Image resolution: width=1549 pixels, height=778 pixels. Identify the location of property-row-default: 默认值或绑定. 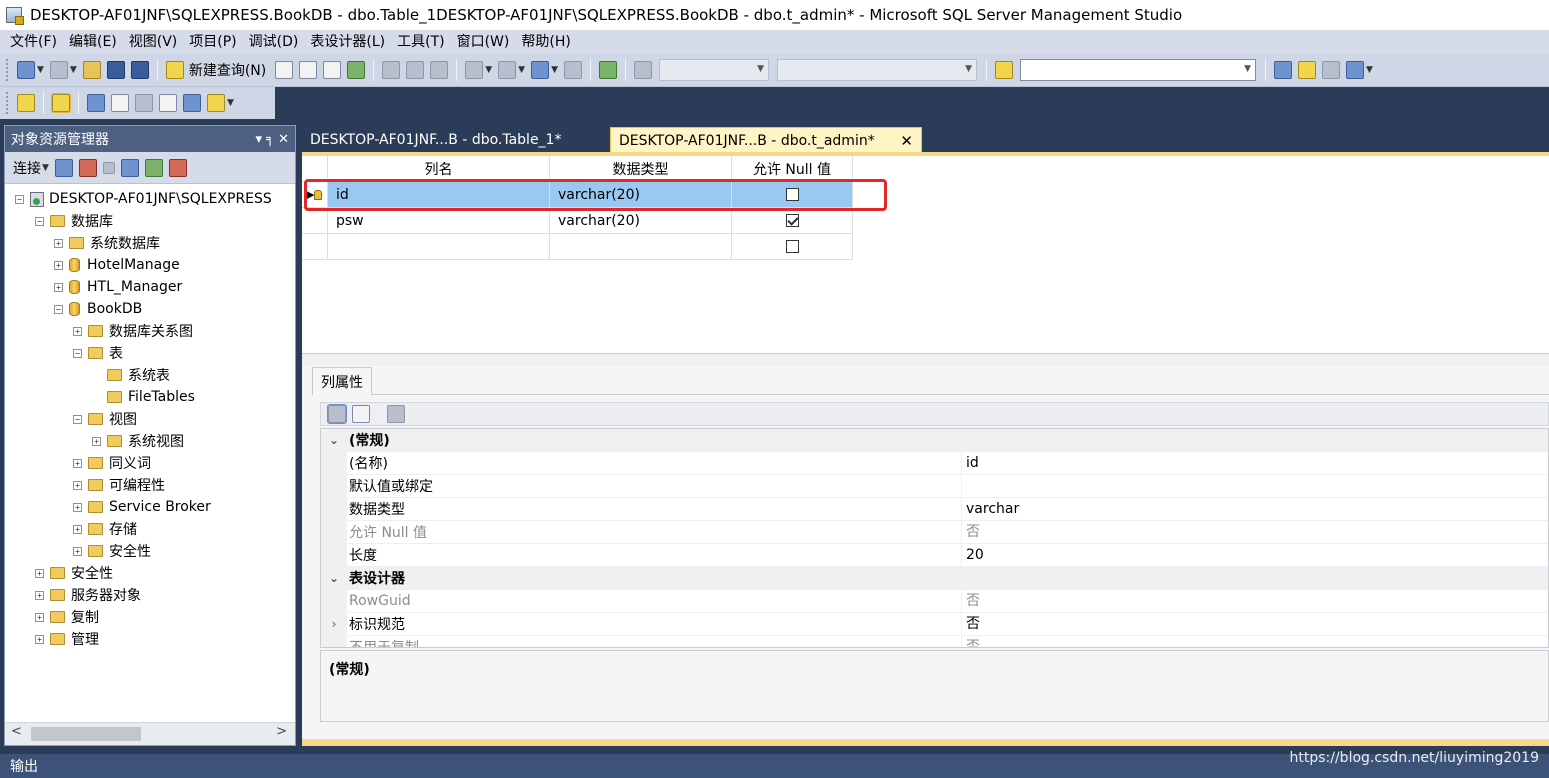
(934, 486).